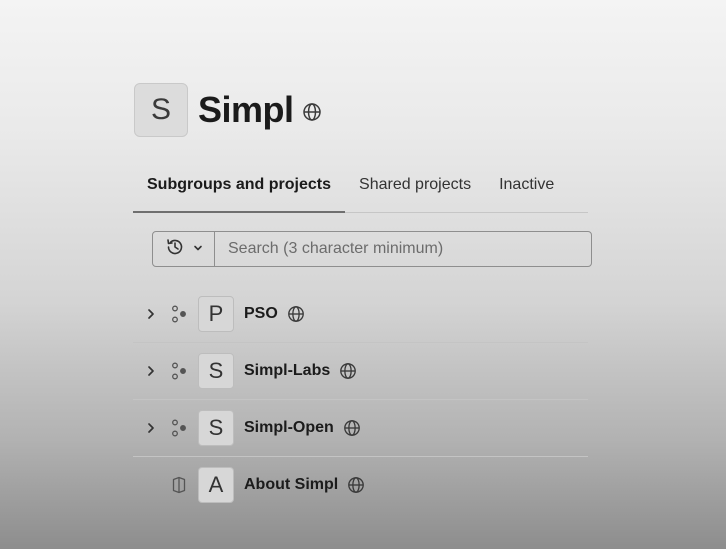 The height and width of the screenshot is (549, 726). Describe the element at coordinates (360, 371) in the screenshot. I see `list-item: S Simpl-Labs` at that location.